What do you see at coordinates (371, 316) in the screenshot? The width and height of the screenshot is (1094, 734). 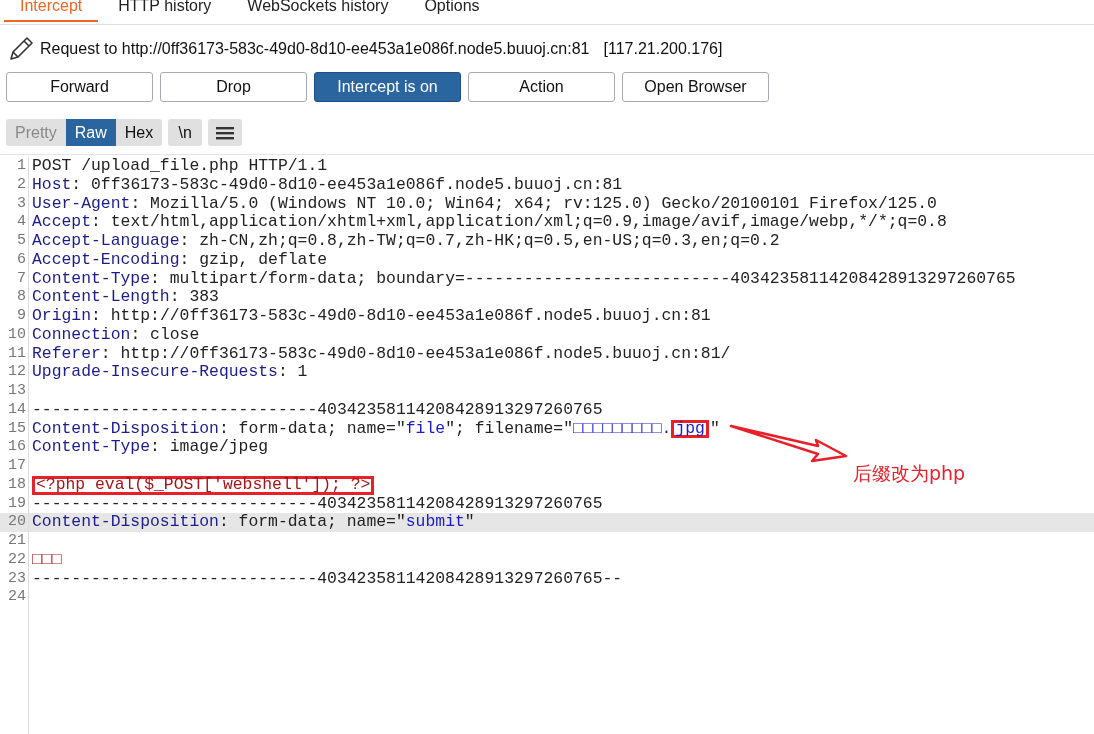 I see `code-line: Origin: http://0ff36173-583c-49d0-8d10-ee453a1e086f.node5.buuoj.cn:81` at bounding box center [371, 316].